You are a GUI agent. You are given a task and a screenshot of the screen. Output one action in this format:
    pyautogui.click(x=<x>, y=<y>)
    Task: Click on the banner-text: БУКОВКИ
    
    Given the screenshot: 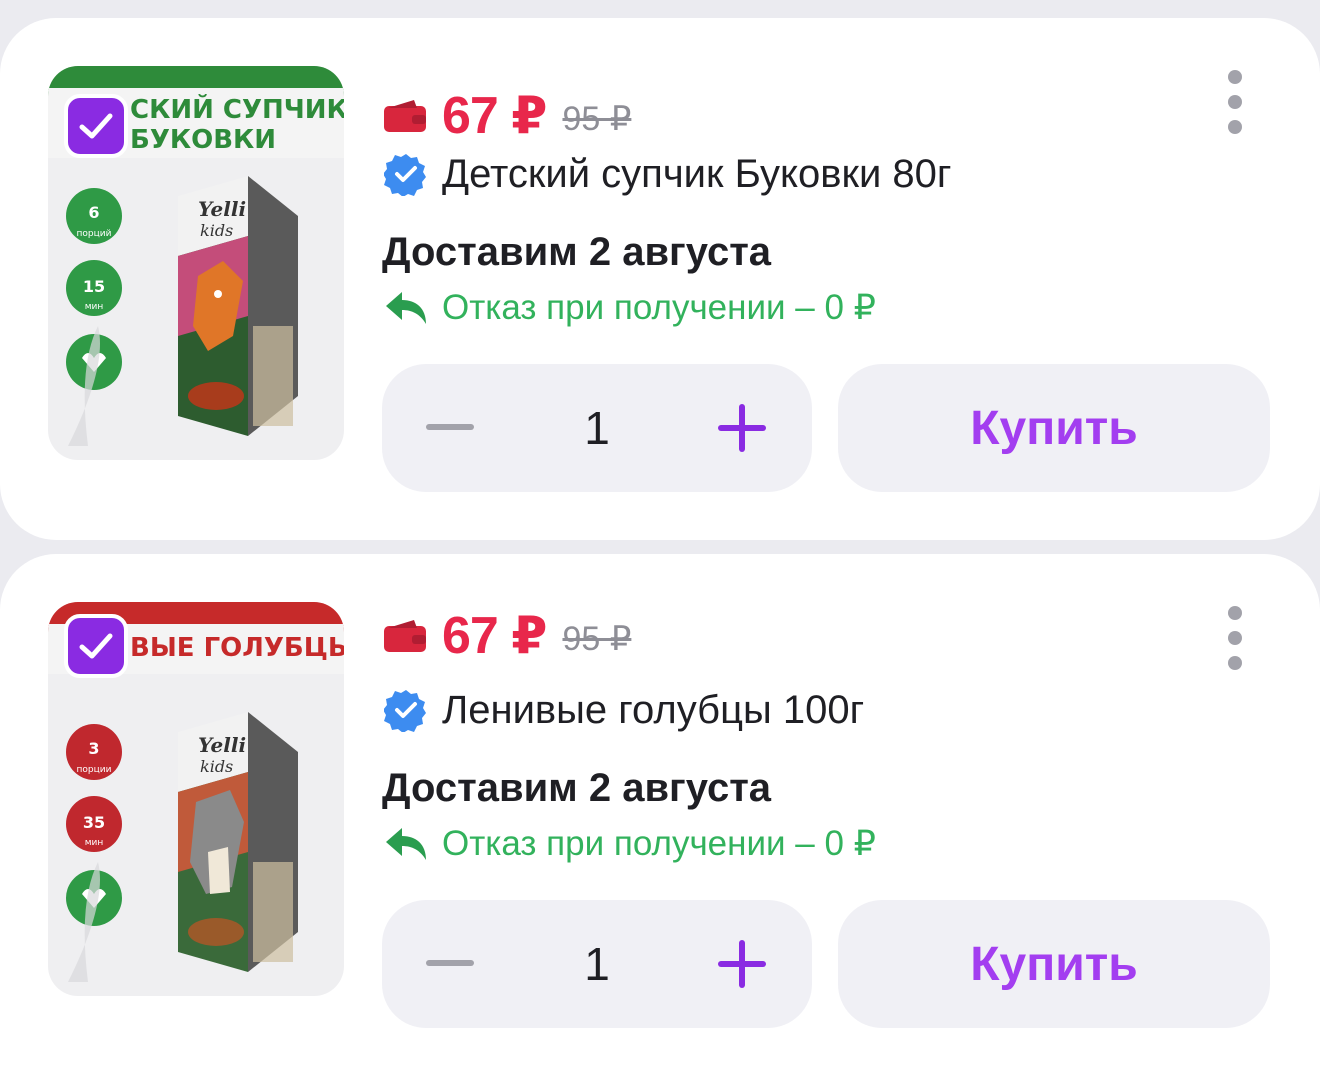 What is the action you would take?
    pyautogui.click(x=203, y=140)
    